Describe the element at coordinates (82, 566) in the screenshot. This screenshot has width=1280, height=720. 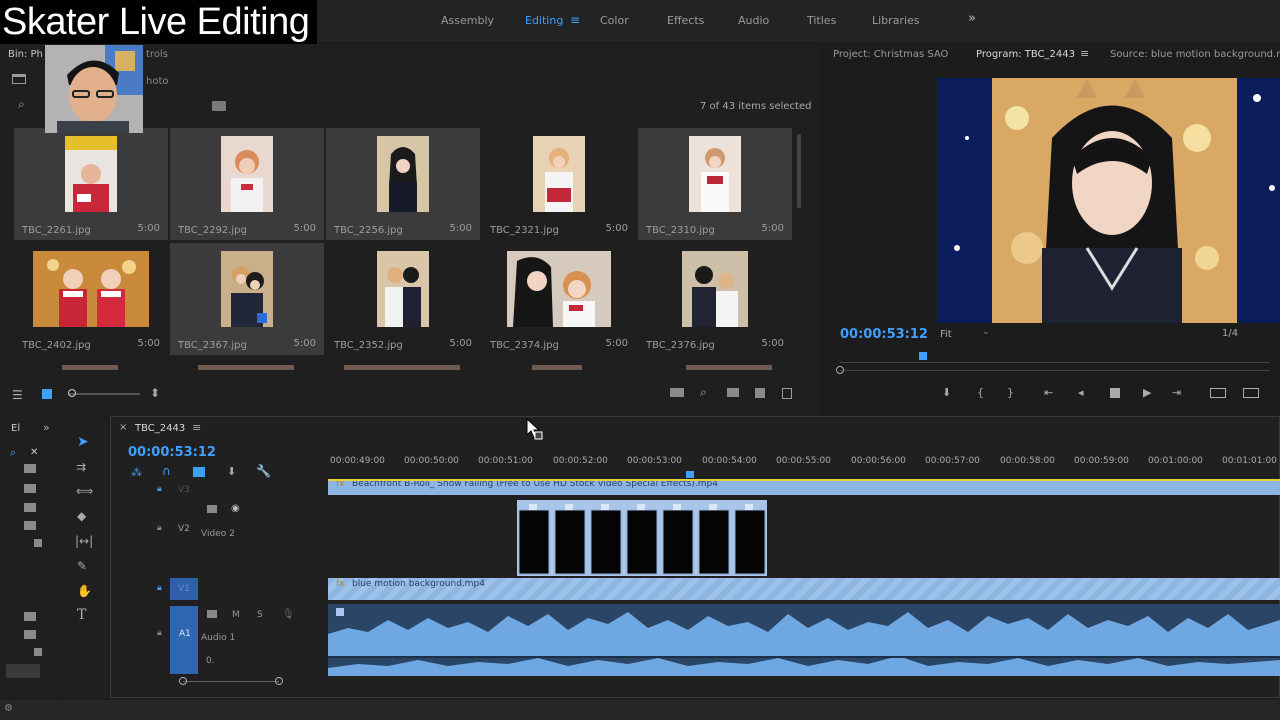
I see `pen-tool-icon: ✎` at that location.